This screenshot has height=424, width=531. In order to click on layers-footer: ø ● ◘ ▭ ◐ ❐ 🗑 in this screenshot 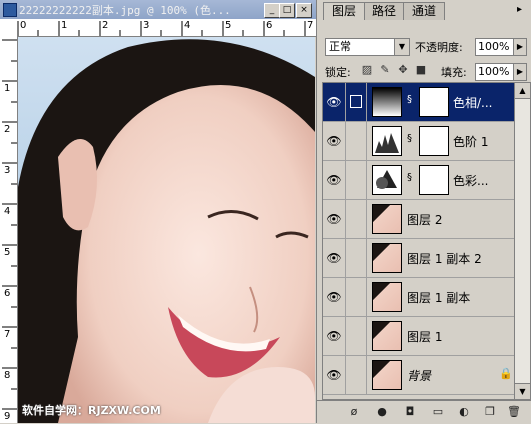, I will do `click(424, 412)`.